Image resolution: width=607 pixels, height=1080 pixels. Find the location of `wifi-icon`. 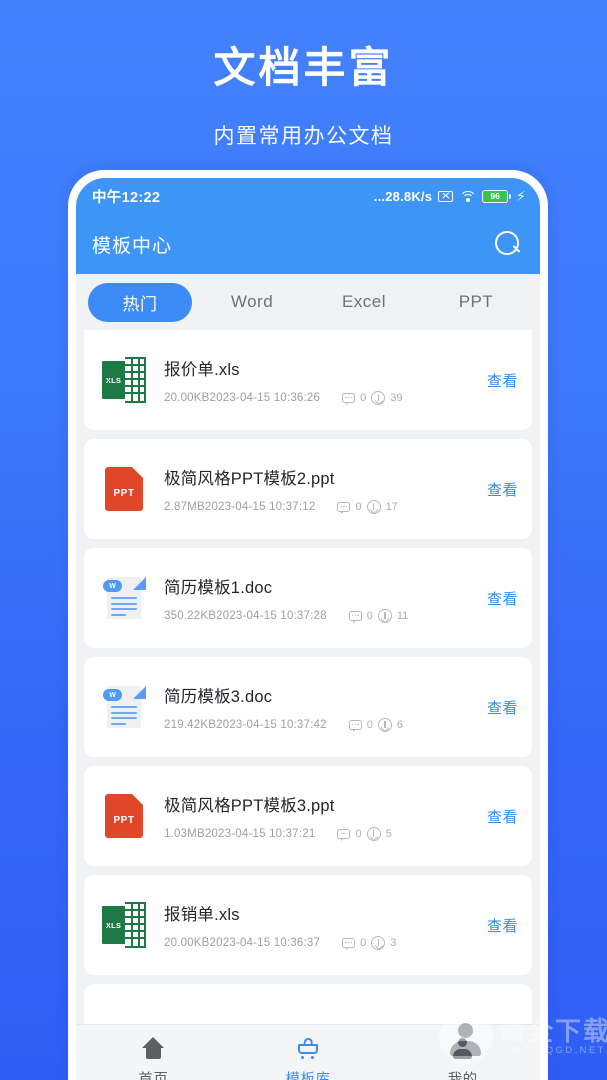

wifi-icon is located at coordinates (468, 196).